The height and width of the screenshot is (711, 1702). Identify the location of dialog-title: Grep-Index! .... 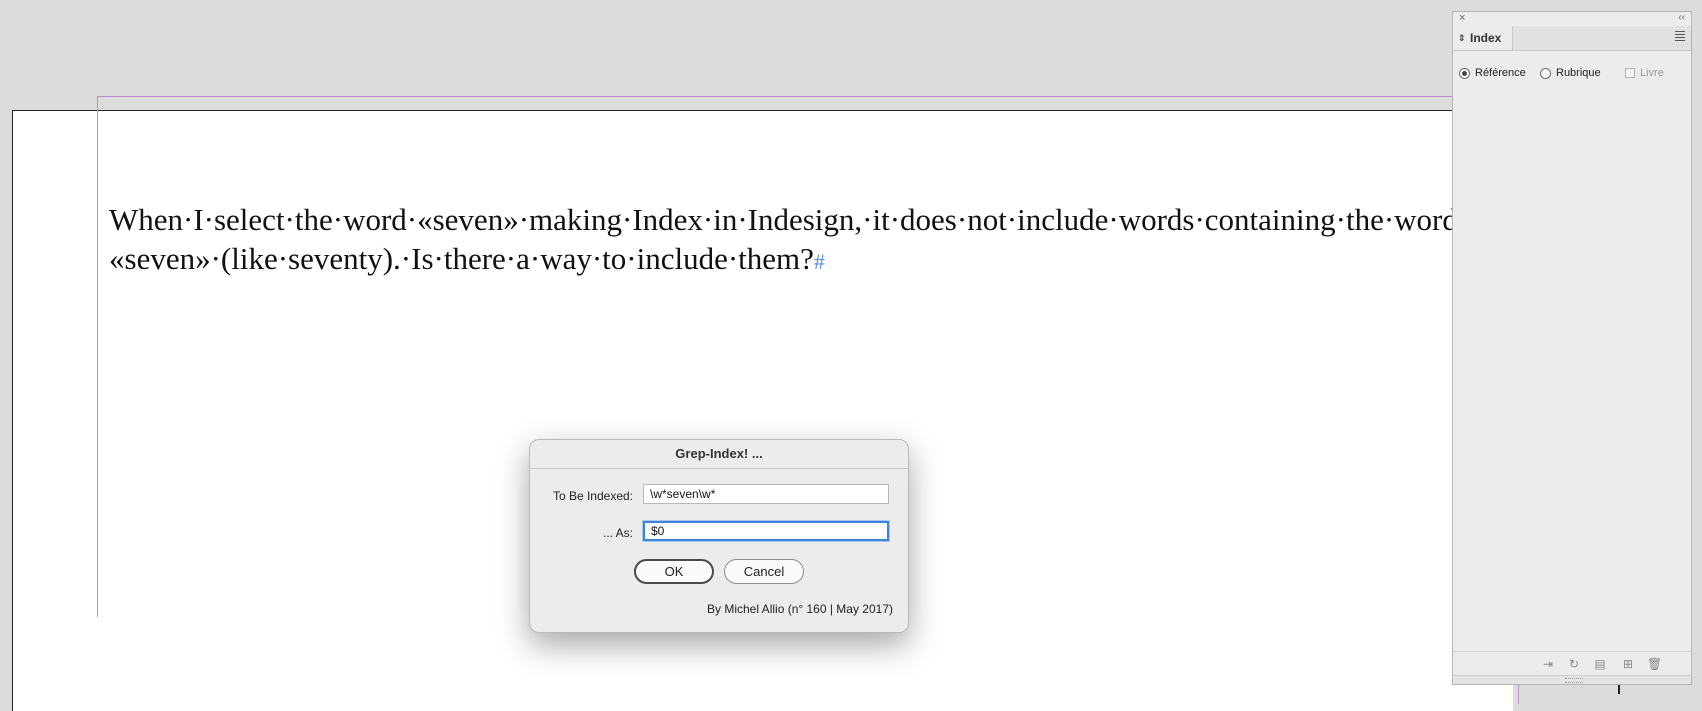
(719, 454).